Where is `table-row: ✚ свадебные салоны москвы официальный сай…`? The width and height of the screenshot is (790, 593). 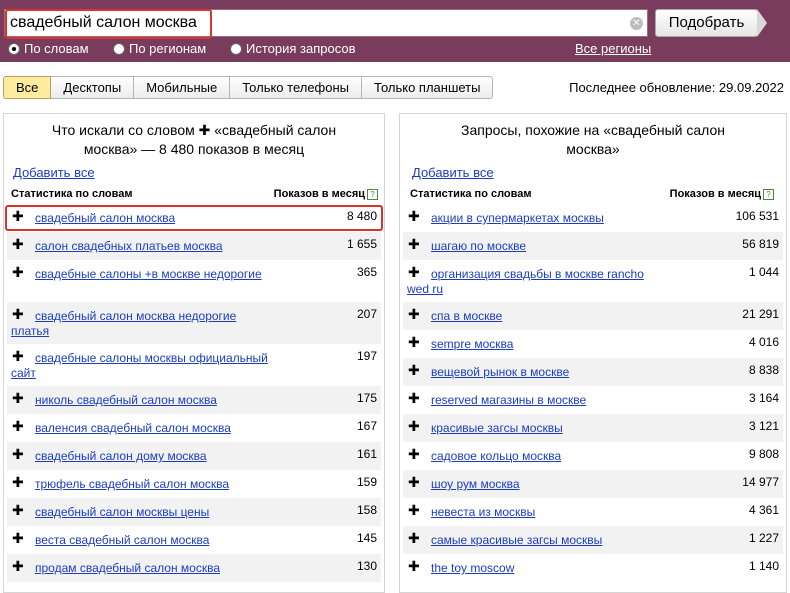 table-row: ✚ свадебные салоны москвы официальный сай… is located at coordinates (194, 365).